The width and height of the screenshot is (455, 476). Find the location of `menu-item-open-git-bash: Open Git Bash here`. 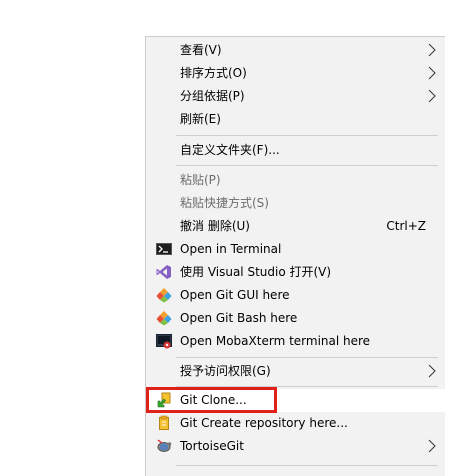

menu-item-open-git-bash: Open Git Bash here is located at coordinates (296, 318).